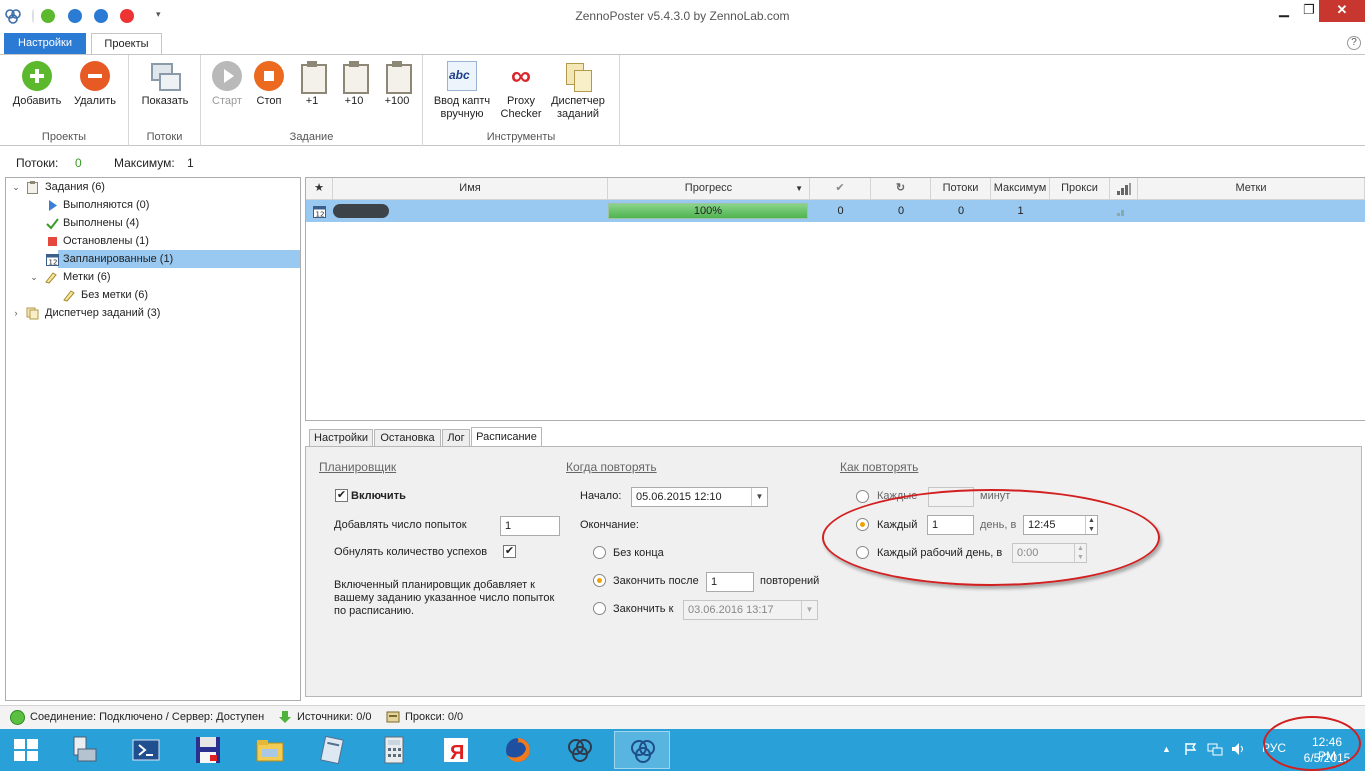 The width and height of the screenshot is (1365, 771). What do you see at coordinates (1251, 189) in the screenshot?
I see `column-tags: Метки` at bounding box center [1251, 189].